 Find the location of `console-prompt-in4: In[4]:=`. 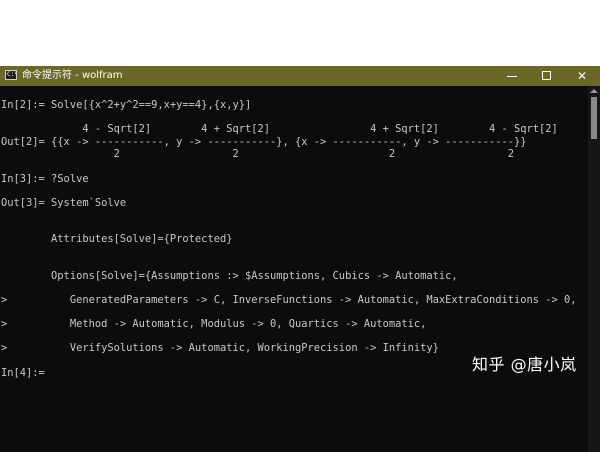

console-prompt-in4: In[4]:= is located at coordinates (23, 373).